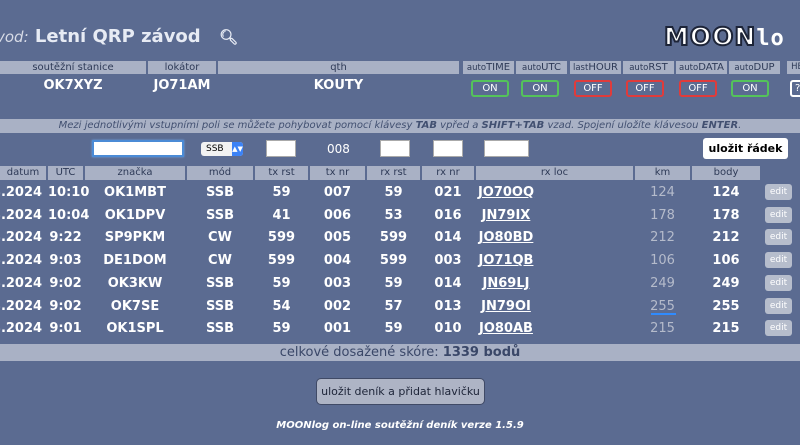 The width and height of the screenshot is (800, 445). What do you see at coordinates (554, 173) in the screenshot?
I see `col-rx-loc: rx loc` at bounding box center [554, 173].